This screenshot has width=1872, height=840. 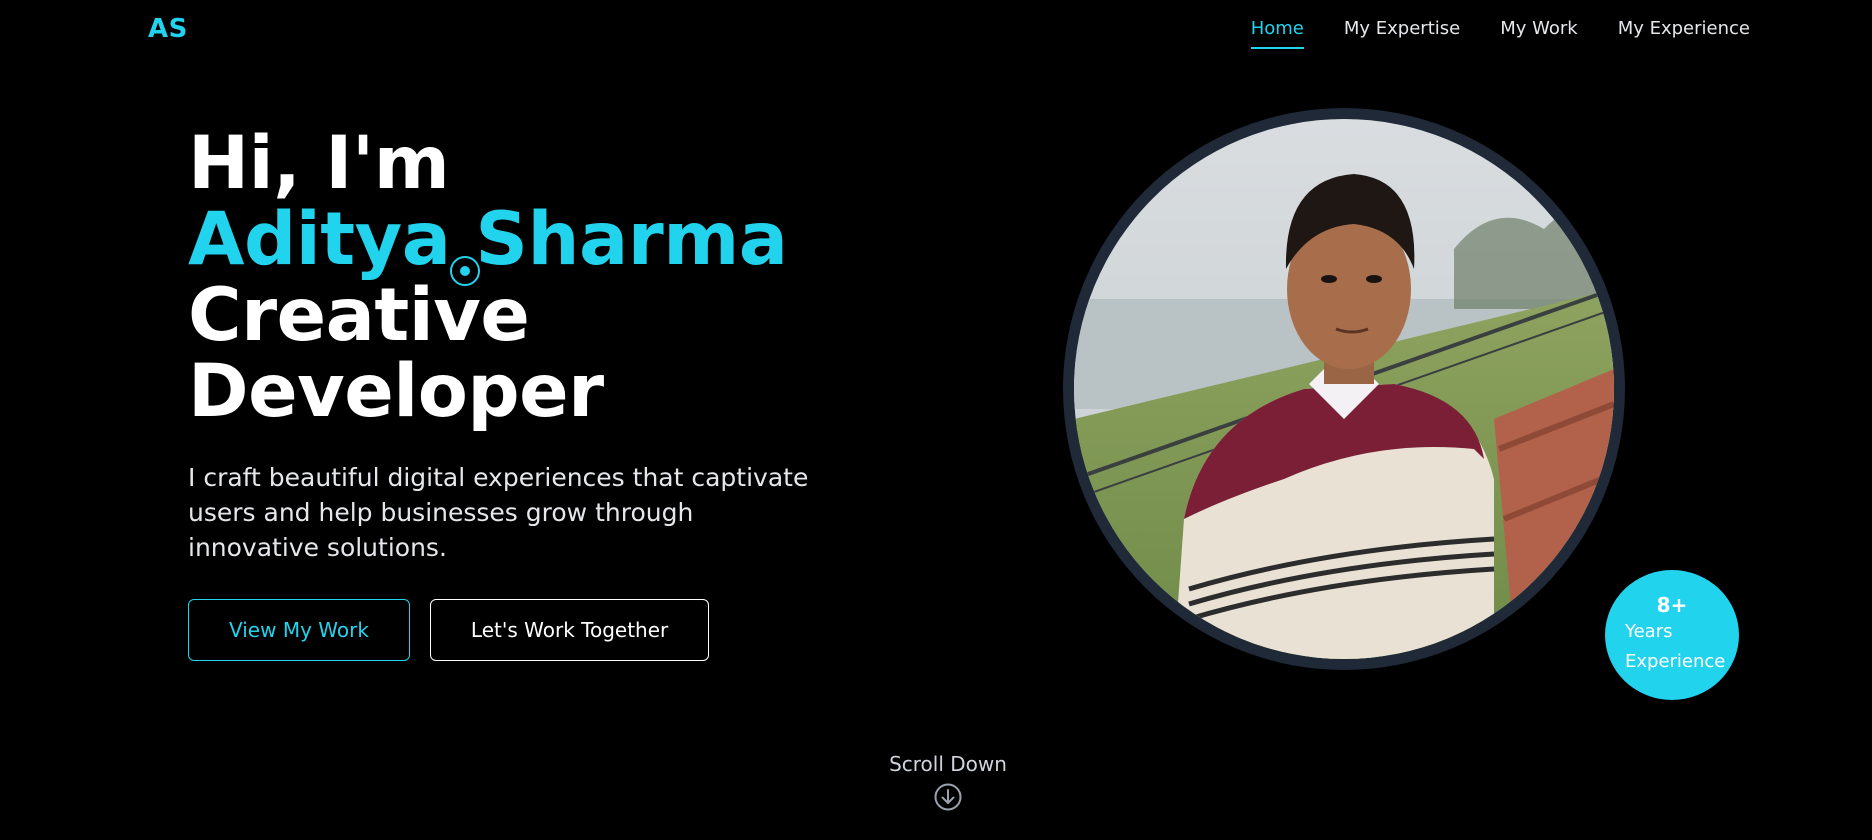 What do you see at coordinates (396, 391) in the screenshot?
I see `hero-role-line2: Developer` at bounding box center [396, 391].